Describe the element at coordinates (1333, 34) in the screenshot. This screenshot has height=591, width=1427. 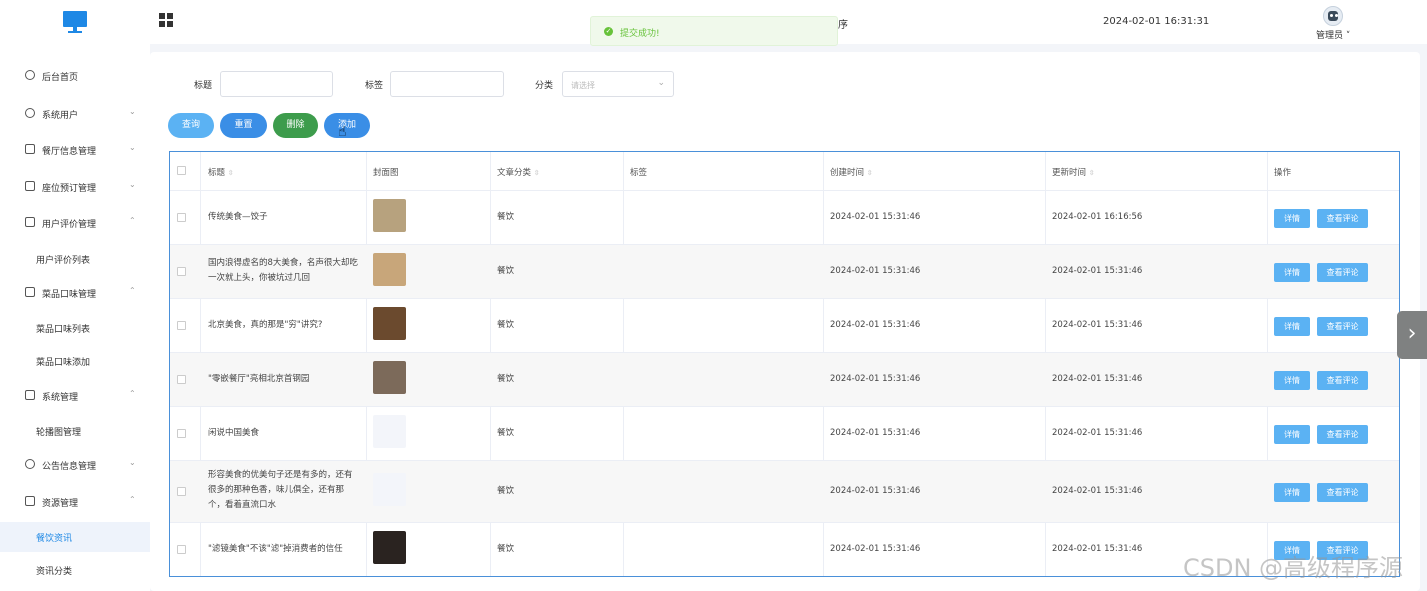
I see `user-menu: 管理员 ˅` at that location.